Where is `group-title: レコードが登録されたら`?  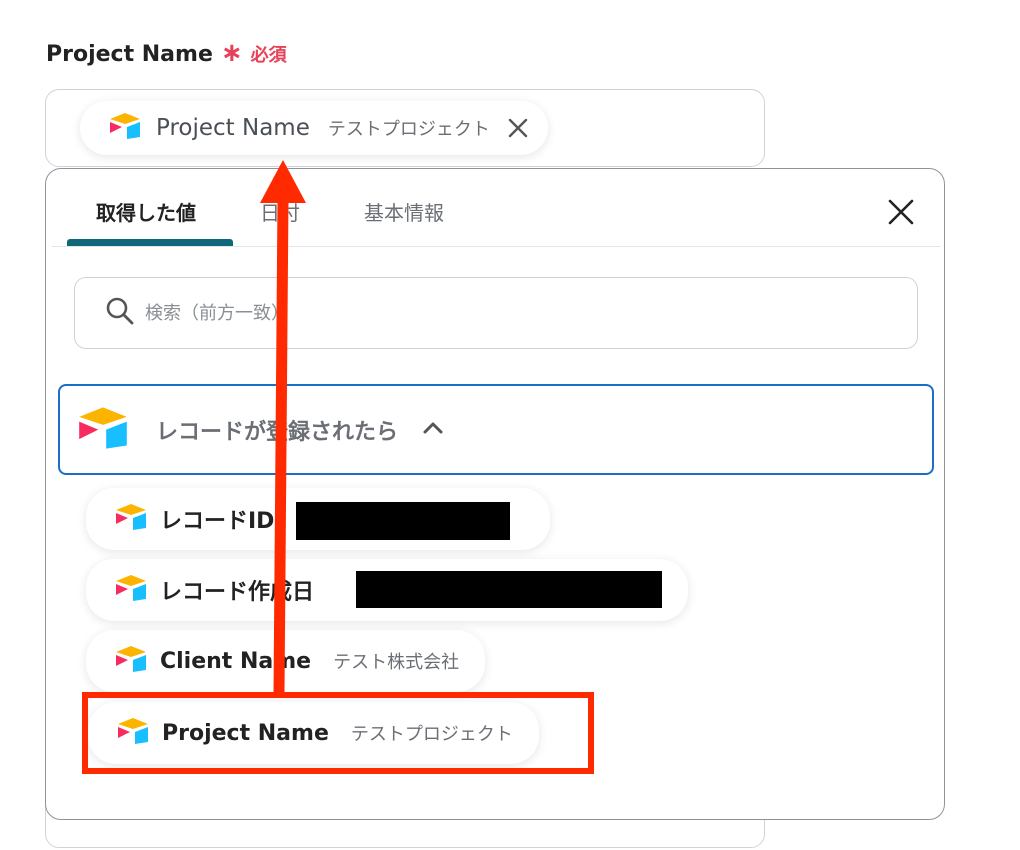
group-title: レコードが登録されたら is located at coordinates (277, 432).